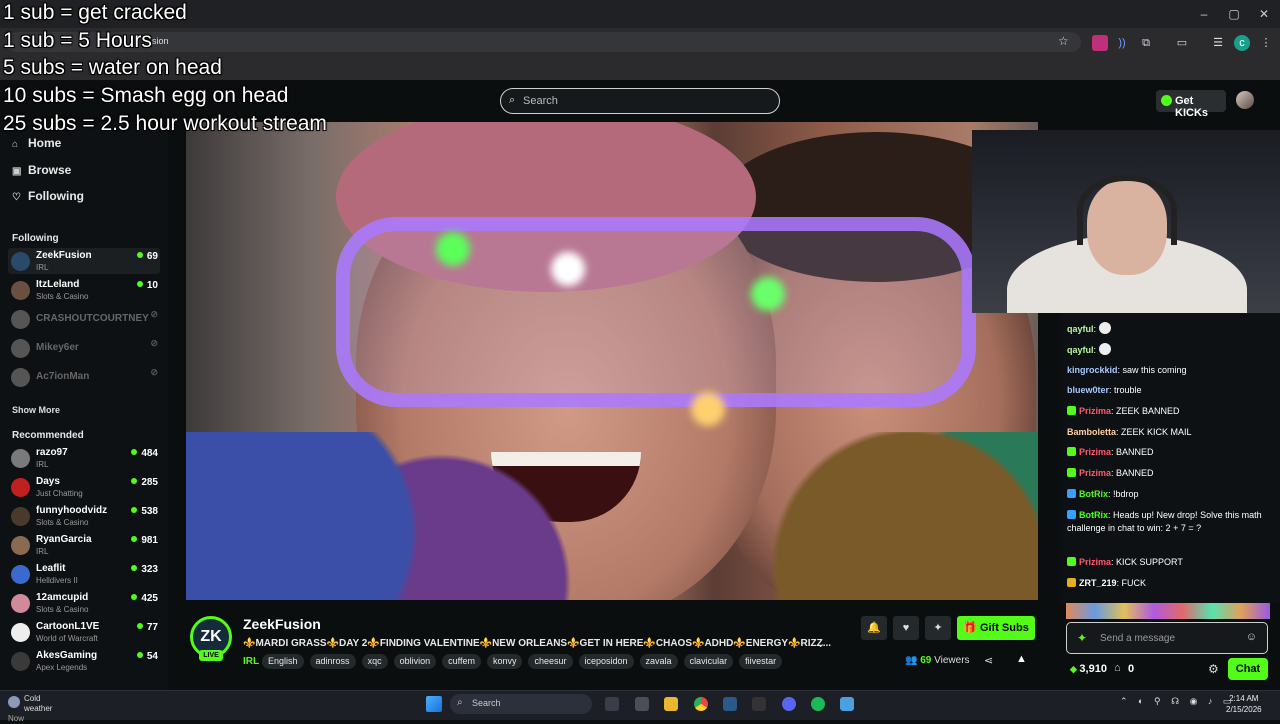  What do you see at coordinates (374, 661) in the screenshot?
I see `stream-tag: xqc` at bounding box center [374, 661].